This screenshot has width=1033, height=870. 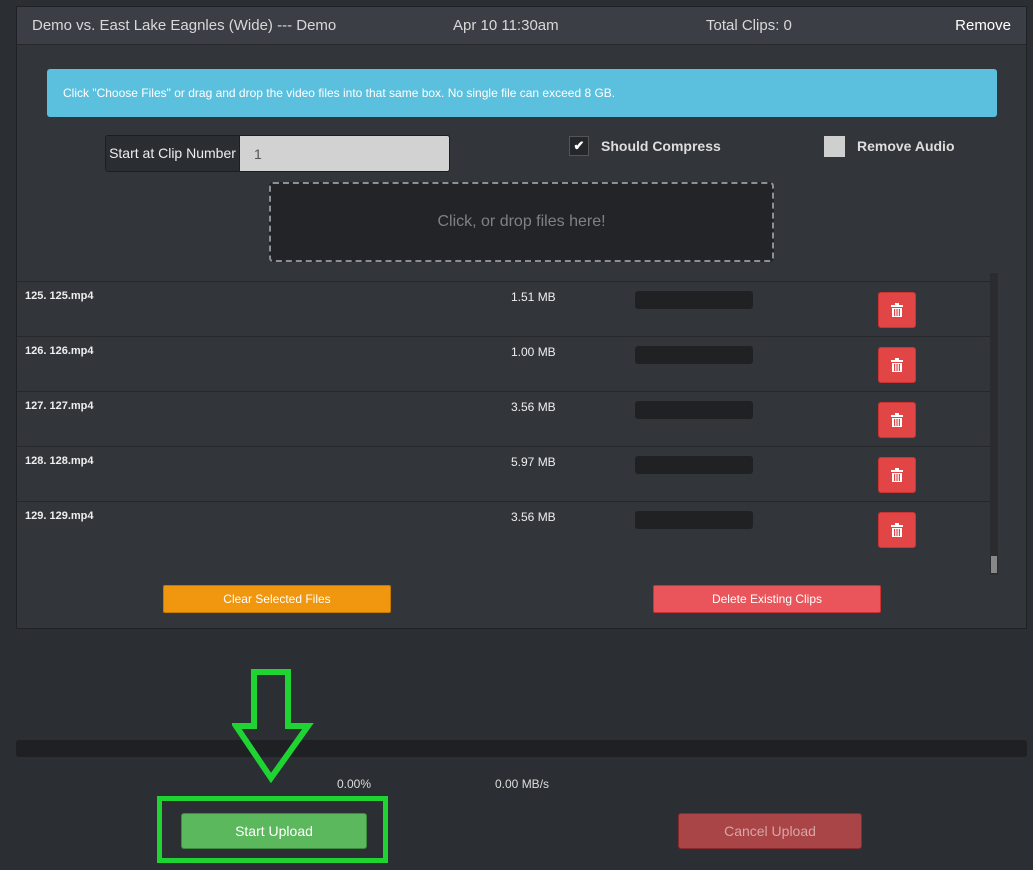 What do you see at coordinates (906, 146) in the screenshot?
I see `remove-audio-label: Remove Audio` at bounding box center [906, 146].